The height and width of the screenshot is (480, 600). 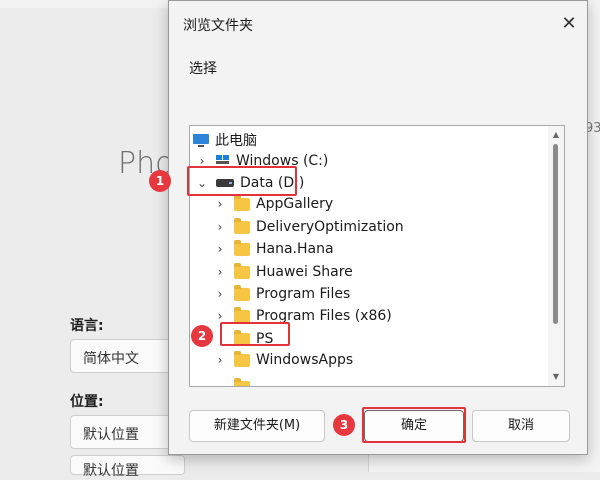 I want to click on tree-item-windowsapps: › WindowsApps, so click(x=283, y=360).